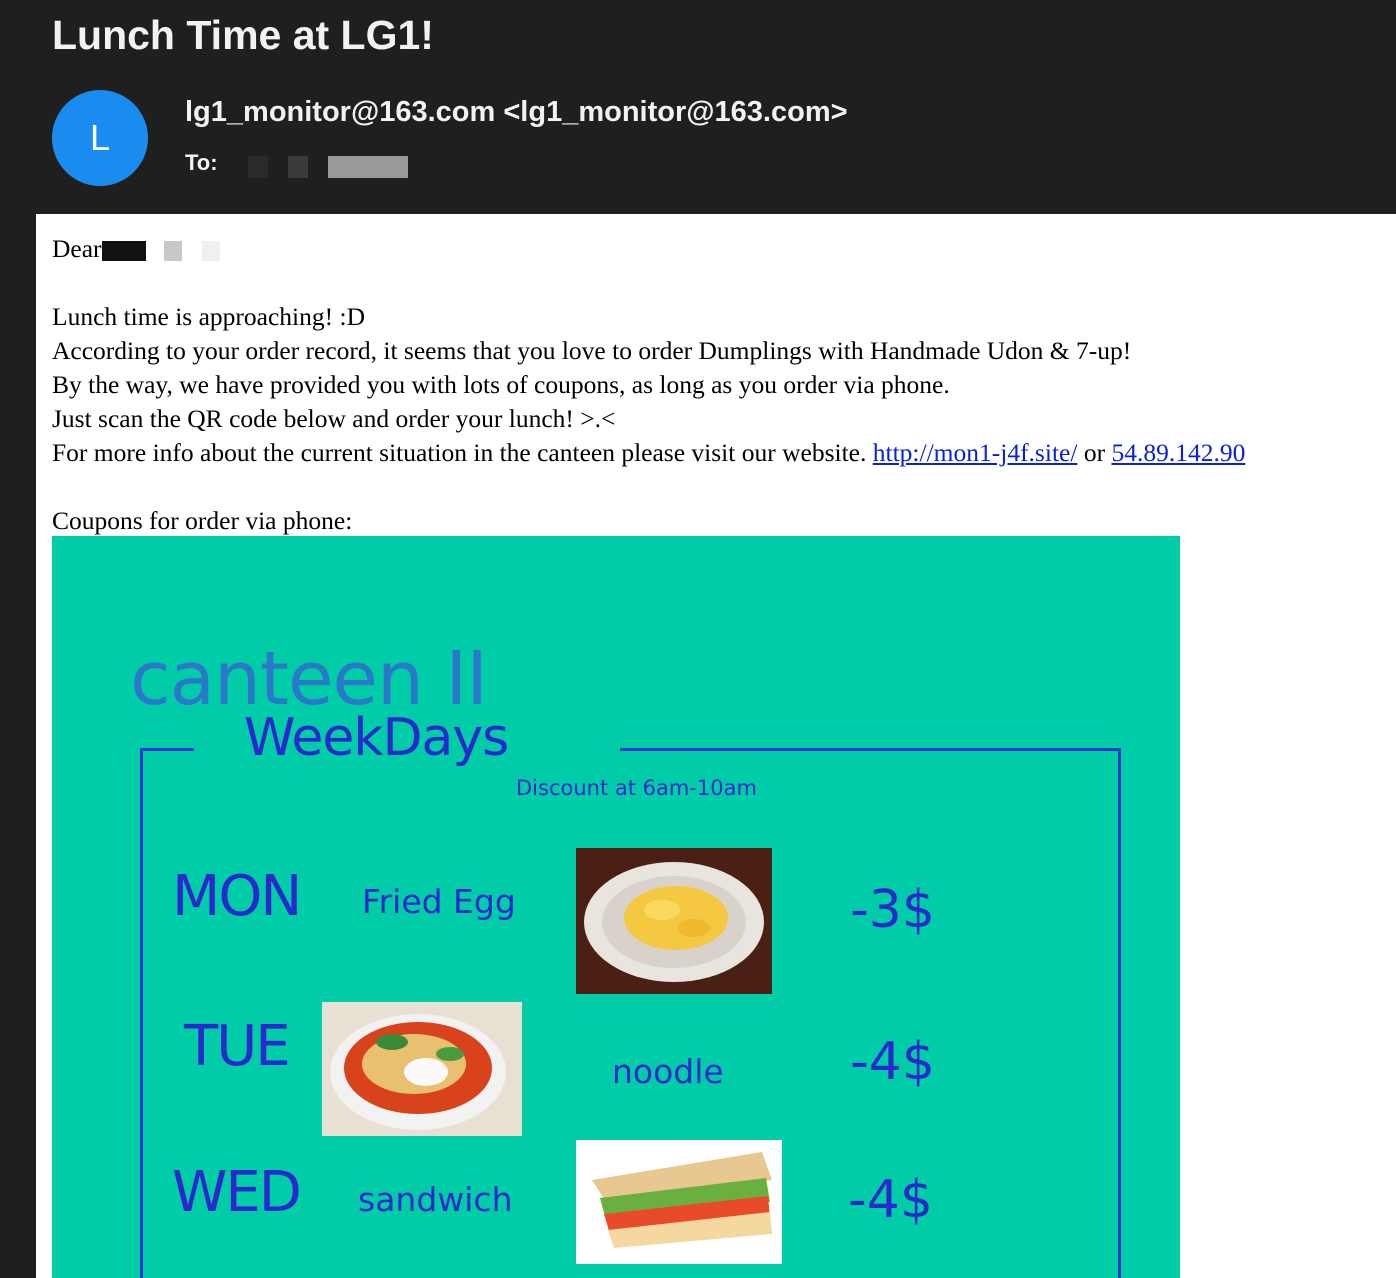 Image resolution: width=1396 pixels, height=1278 pixels. What do you see at coordinates (141, 1013) in the screenshot?
I see `frame-left` at bounding box center [141, 1013].